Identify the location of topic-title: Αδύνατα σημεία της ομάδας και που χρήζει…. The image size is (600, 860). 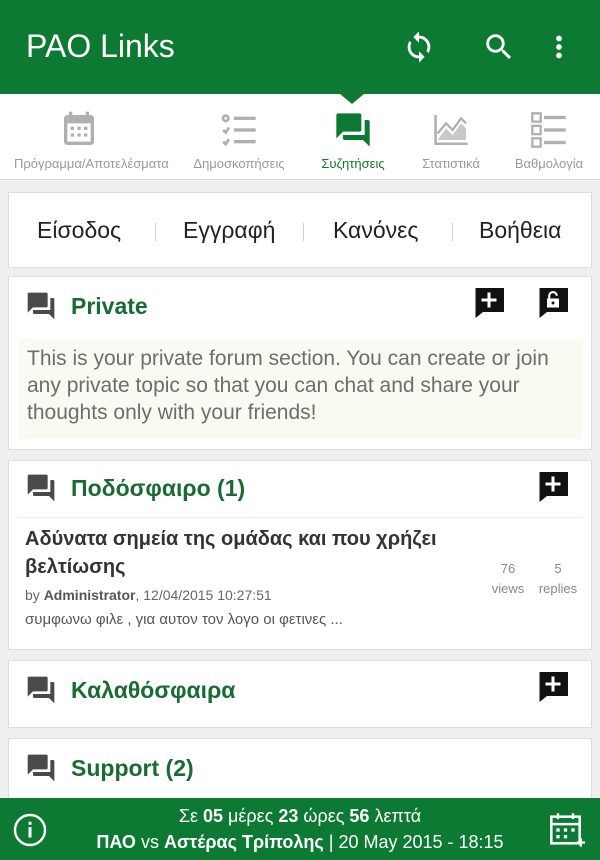
(235, 553).